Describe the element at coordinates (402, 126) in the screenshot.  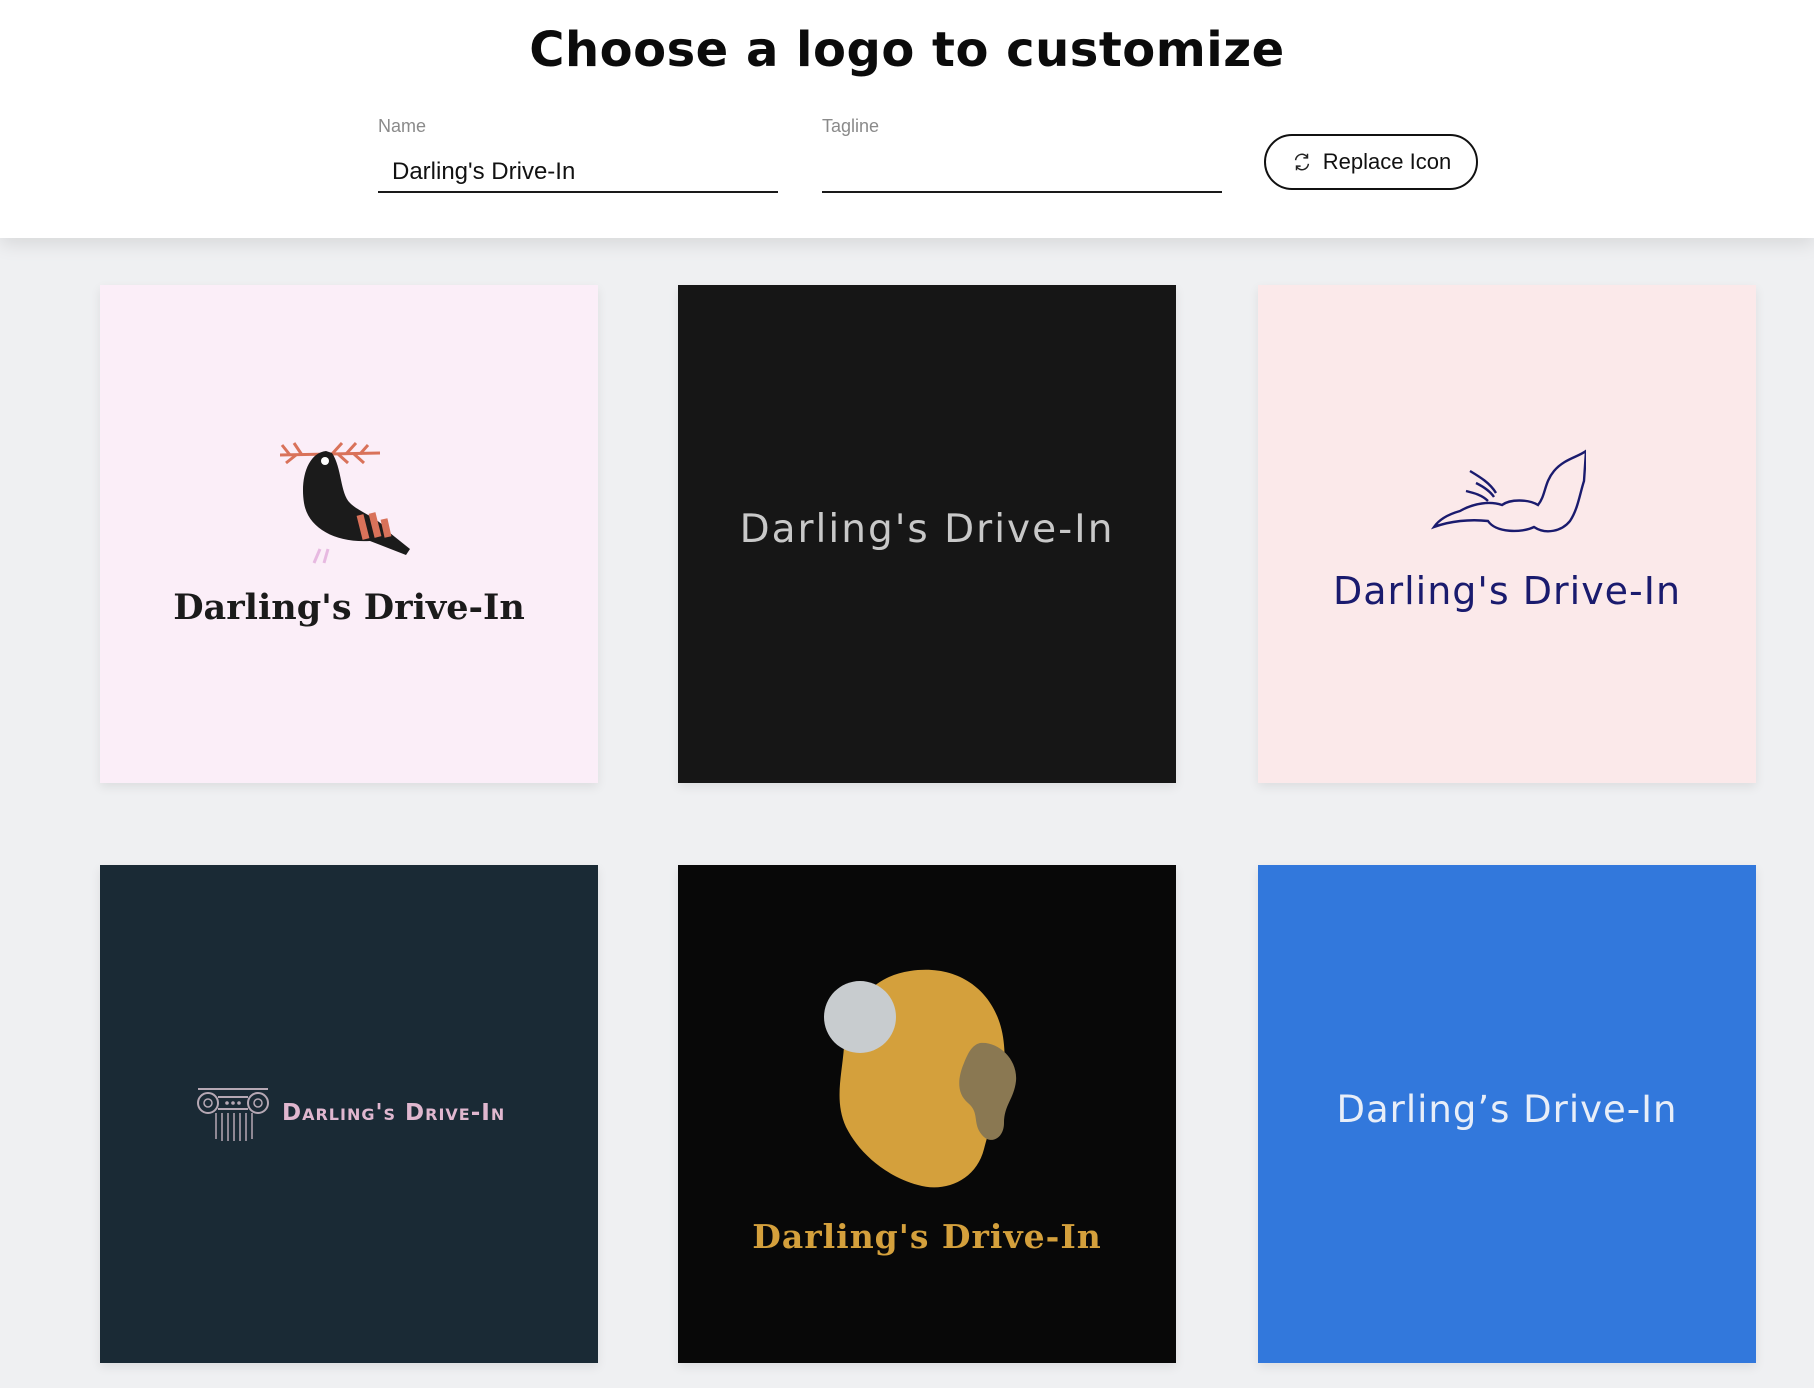
I see `name-label: Name` at that location.